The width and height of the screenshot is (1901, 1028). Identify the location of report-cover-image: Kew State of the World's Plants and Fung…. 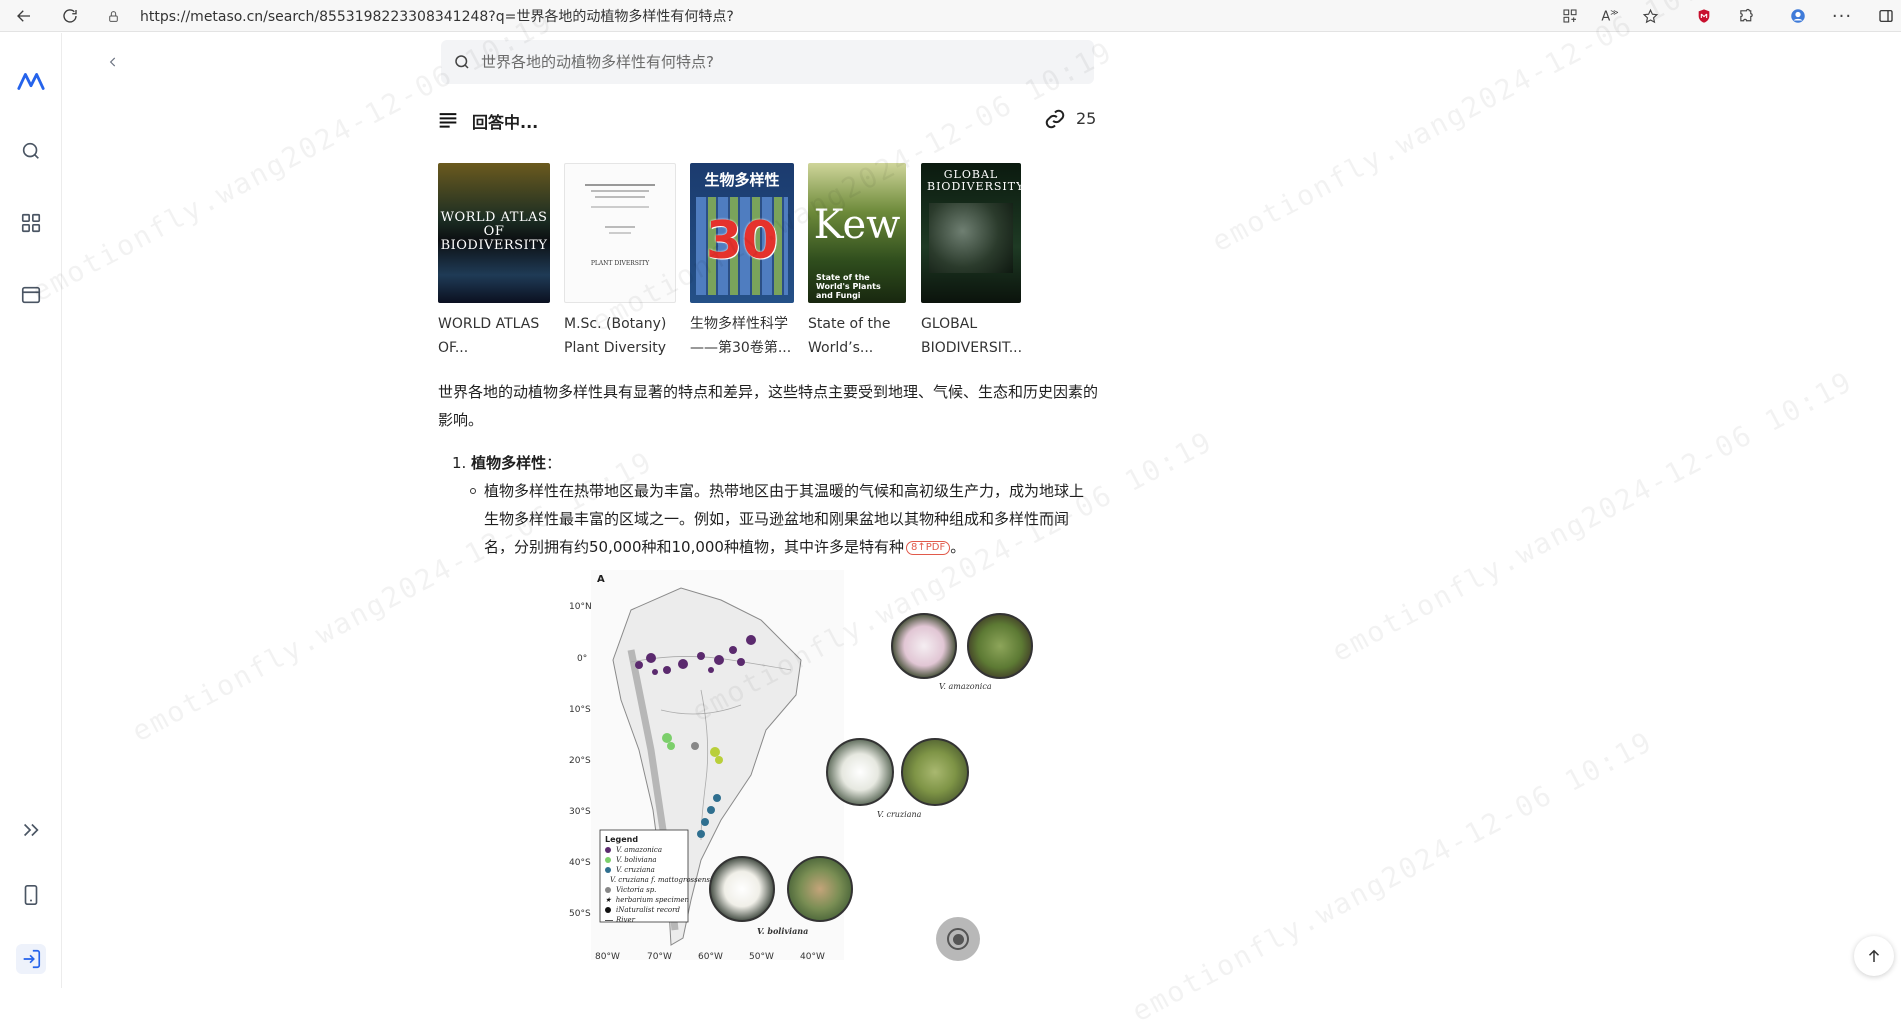
(857, 233).